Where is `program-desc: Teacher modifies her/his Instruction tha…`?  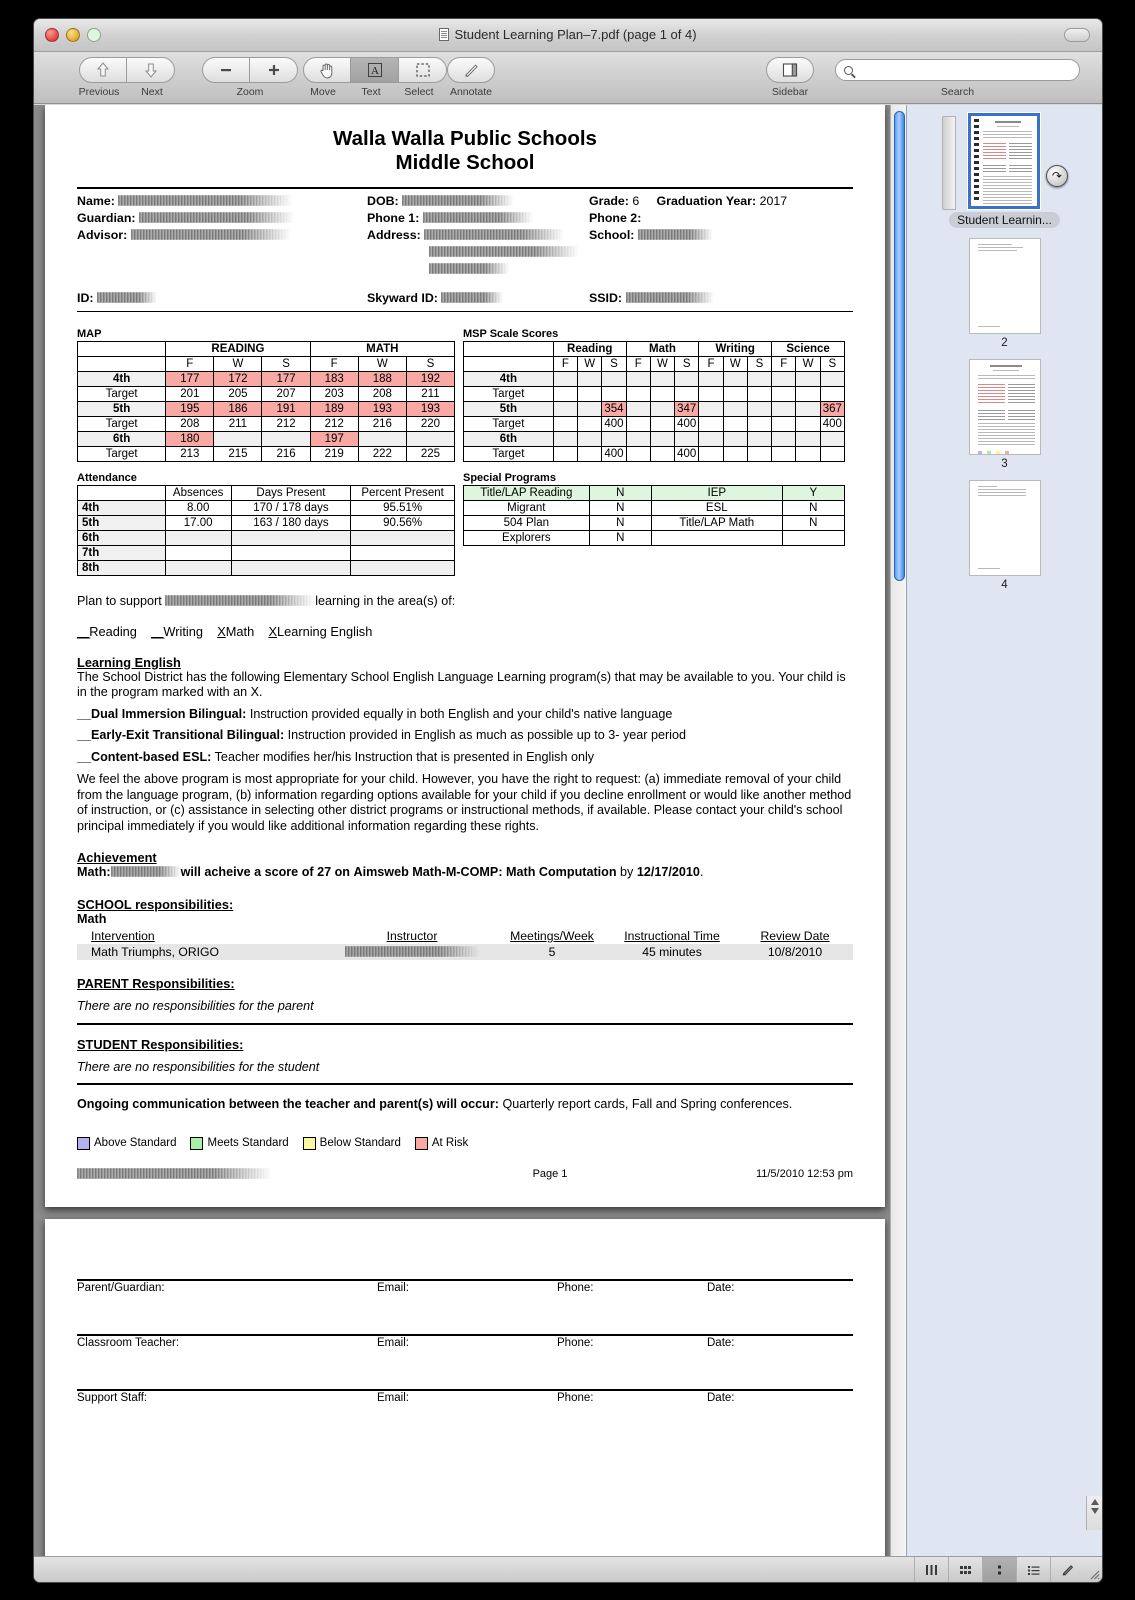
program-desc: Teacher modifies her/his Instruction tha… is located at coordinates (404, 756).